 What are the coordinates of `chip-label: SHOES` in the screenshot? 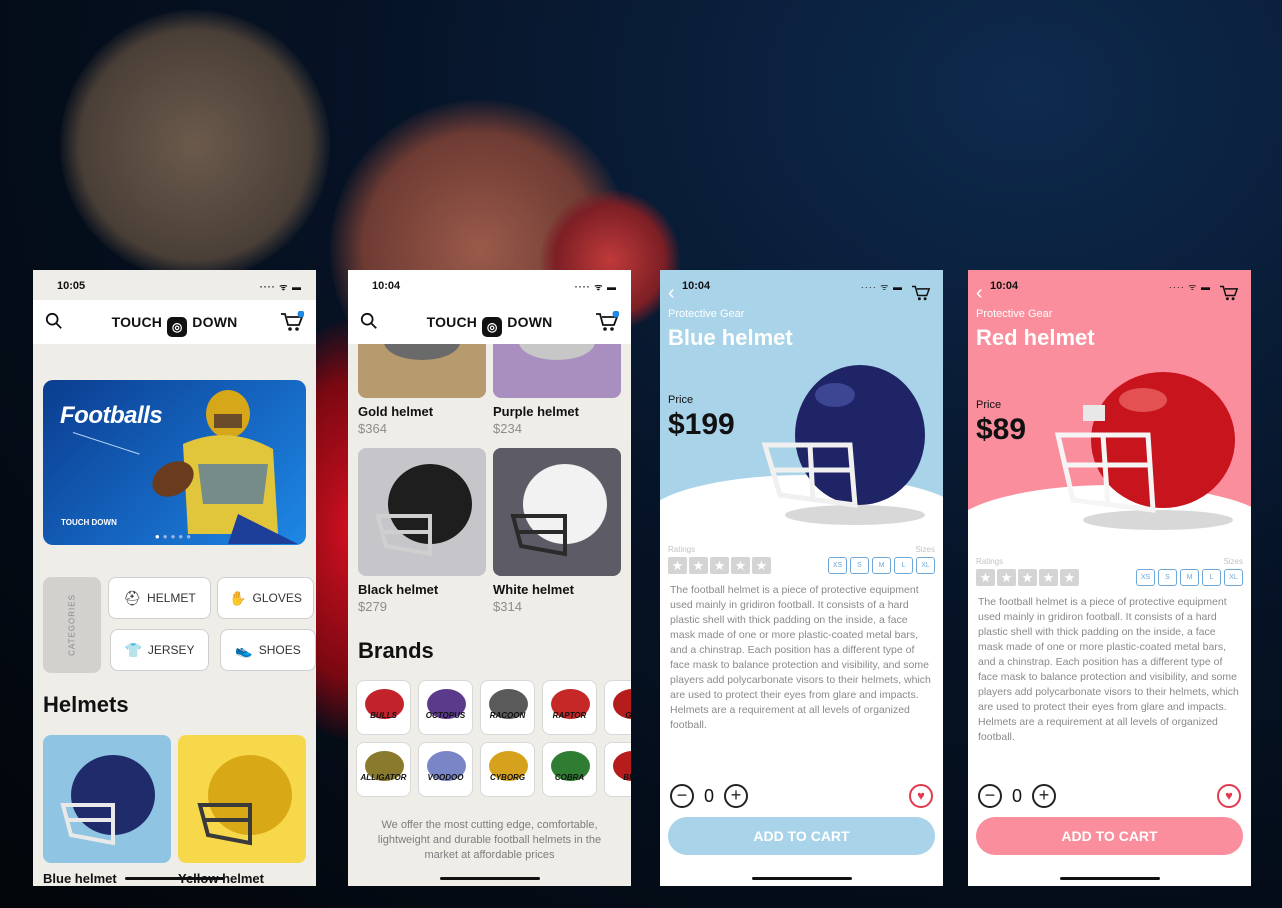 It's located at (279, 650).